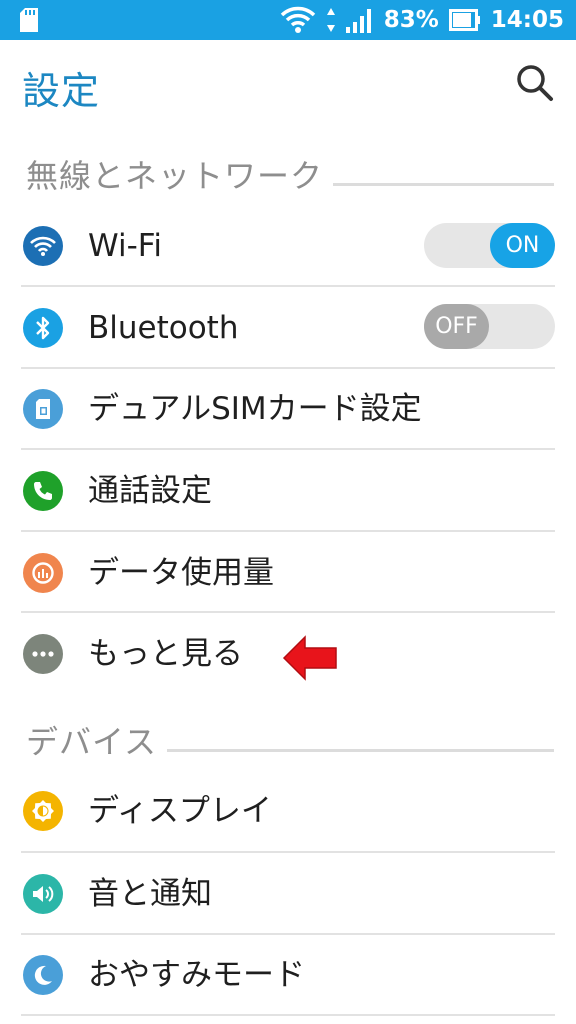 The width and height of the screenshot is (576, 1024). What do you see at coordinates (527, 20) in the screenshot?
I see `clock: 14:05` at bounding box center [527, 20].